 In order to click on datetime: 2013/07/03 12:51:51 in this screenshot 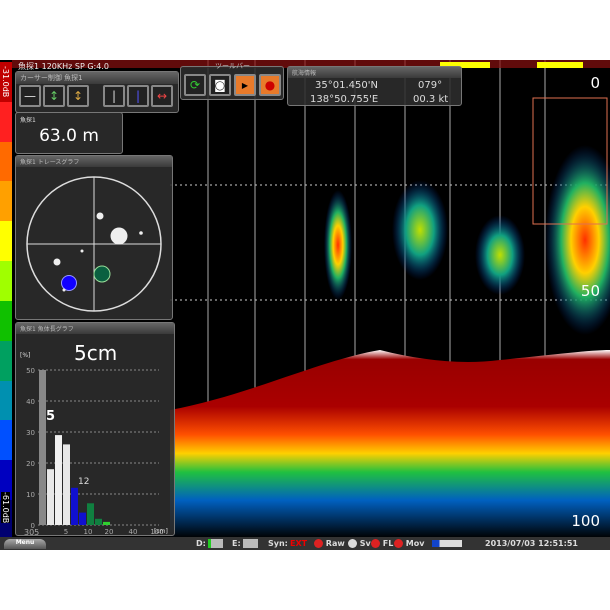, I will do `click(531, 543)`.